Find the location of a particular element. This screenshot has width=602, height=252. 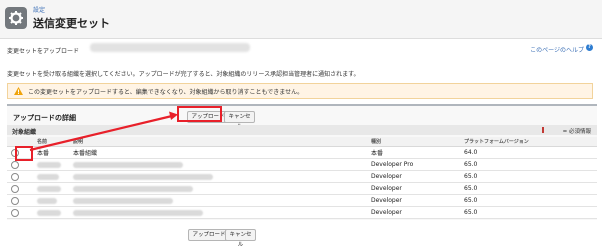

help-link: このページのヘルプ is located at coordinates (557, 49).